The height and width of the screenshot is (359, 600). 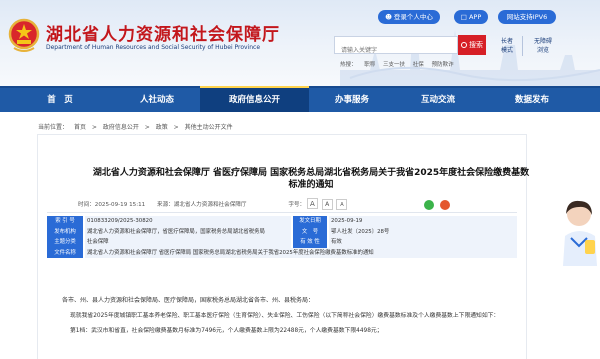 What do you see at coordinates (163, 32) in the screenshot?
I see `site-title: 湖北省人力资源和社会保障厅` at bounding box center [163, 32].